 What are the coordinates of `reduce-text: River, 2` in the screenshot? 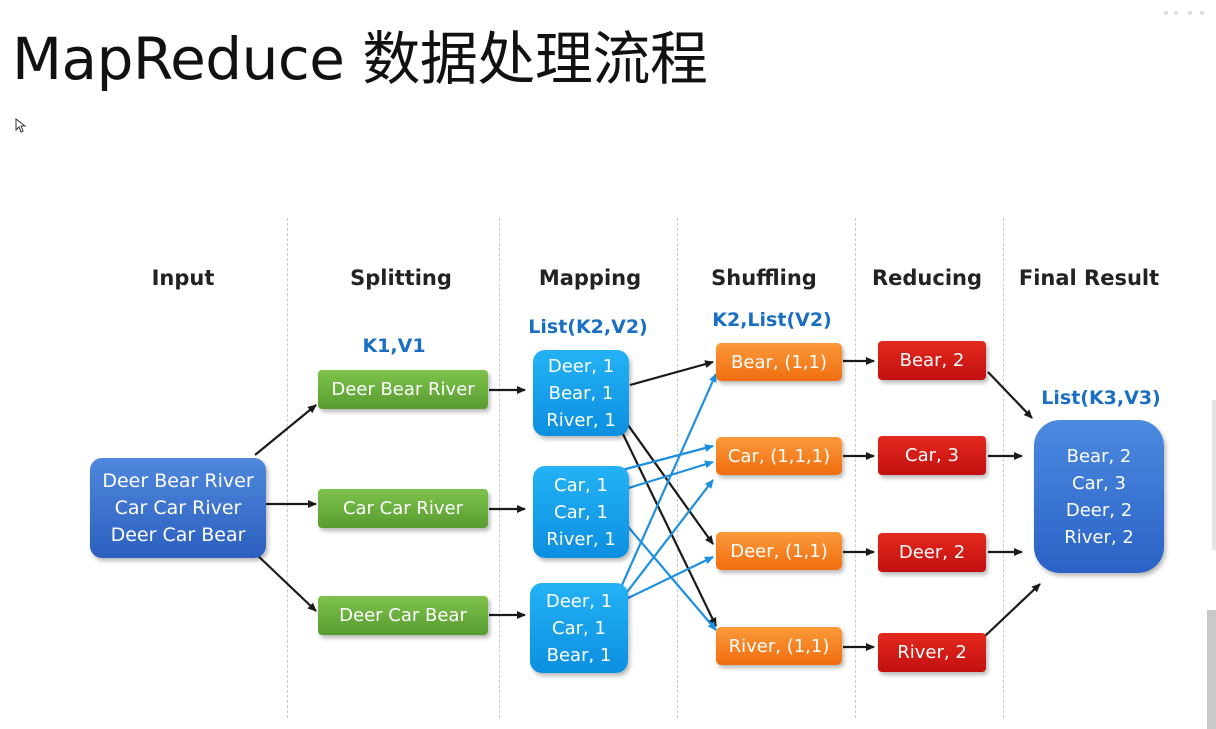 It's located at (932, 652).